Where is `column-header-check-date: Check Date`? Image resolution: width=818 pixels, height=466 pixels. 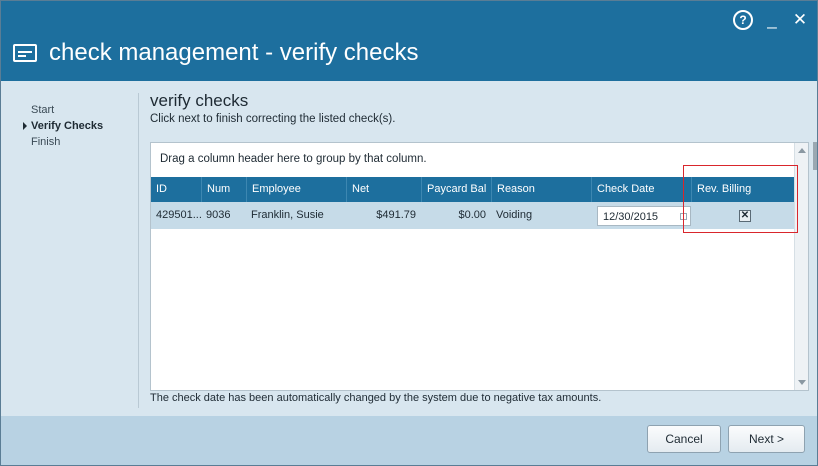
column-header-check-date: Check Date is located at coordinates (641, 189).